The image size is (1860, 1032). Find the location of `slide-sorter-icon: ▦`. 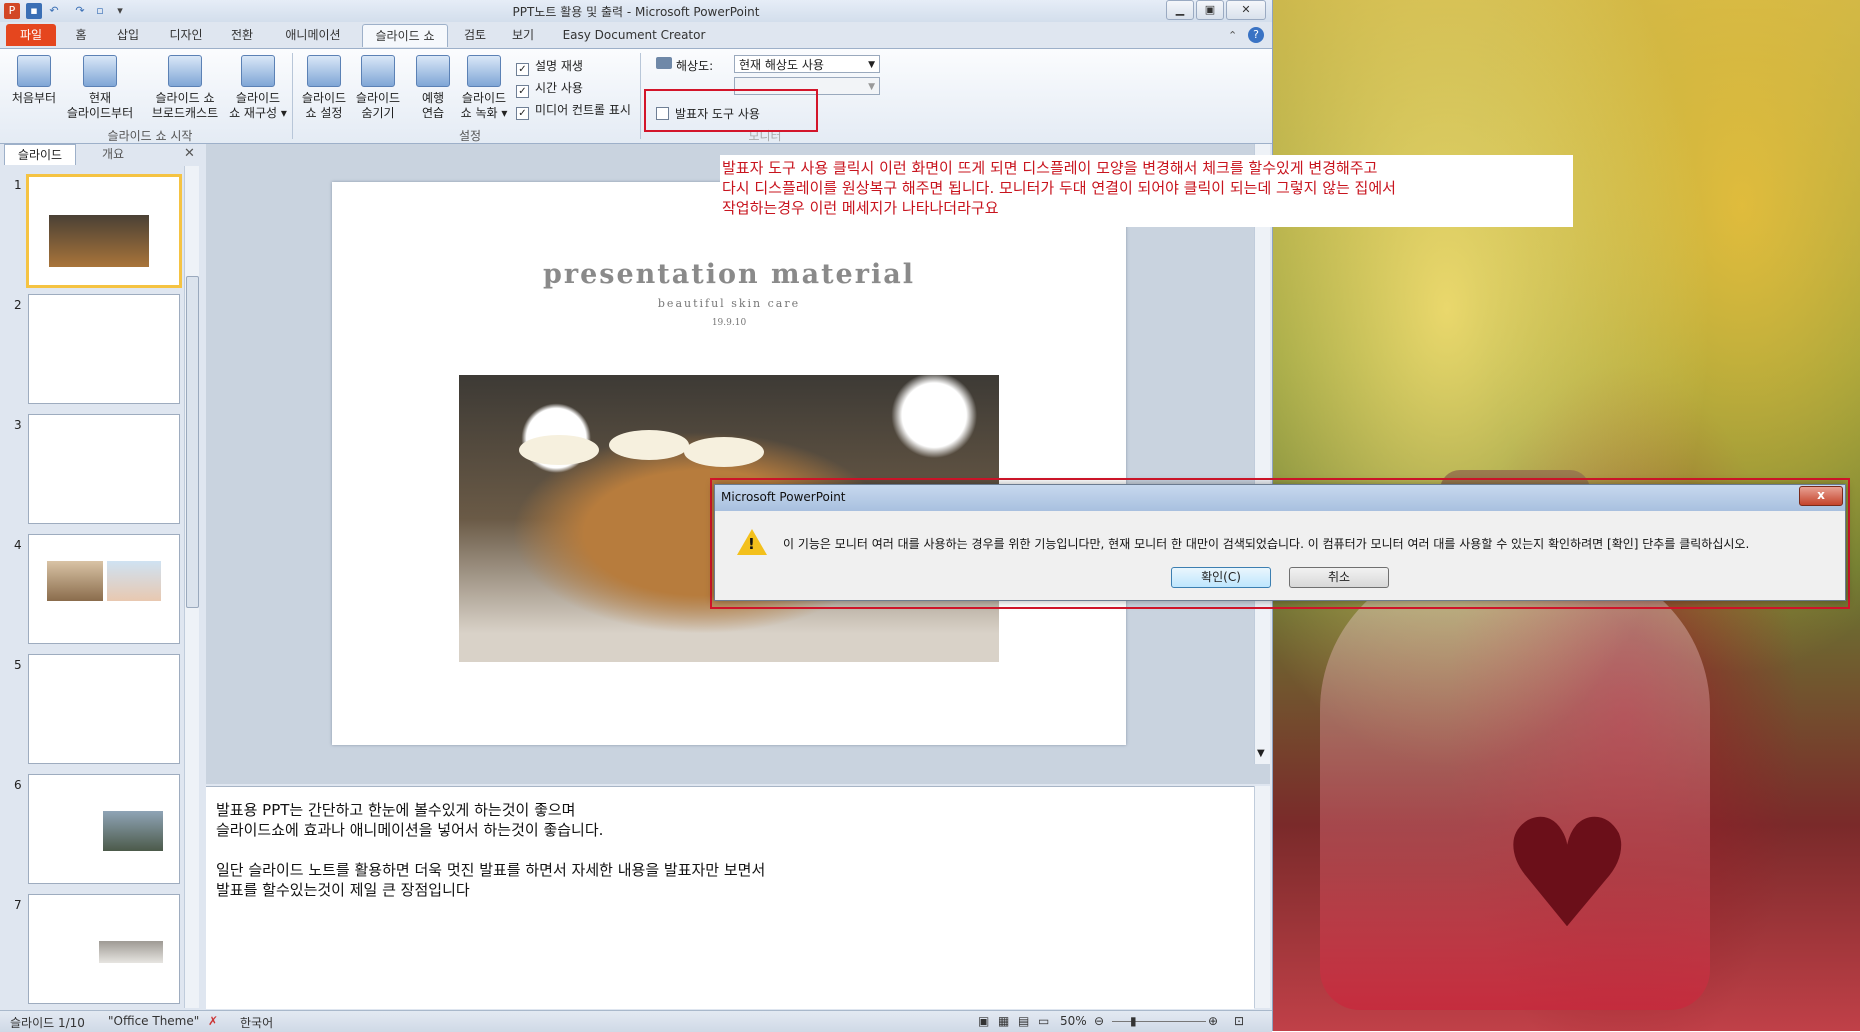

slide-sorter-icon: ▦ is located at coordinates (1003, 1021).